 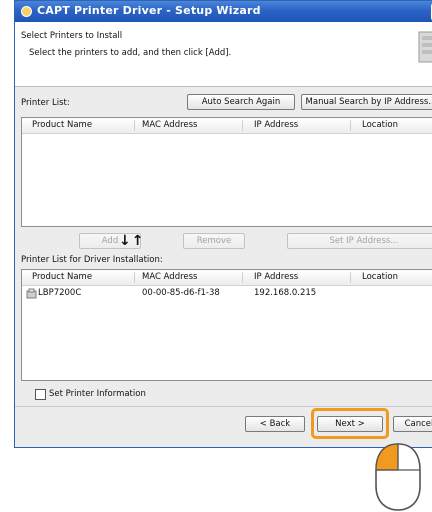 What do you see at coordinates (60, 293) in the screenshot?
I see `product-name-cell: LBP7200C` at bounding box center [60, 293].